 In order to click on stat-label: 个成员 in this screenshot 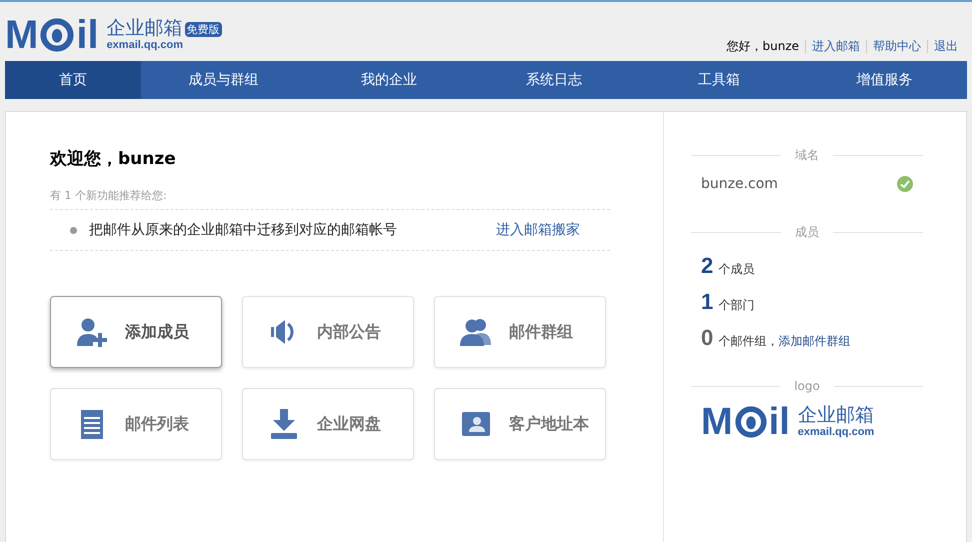, I will do `click(736, 269)`.